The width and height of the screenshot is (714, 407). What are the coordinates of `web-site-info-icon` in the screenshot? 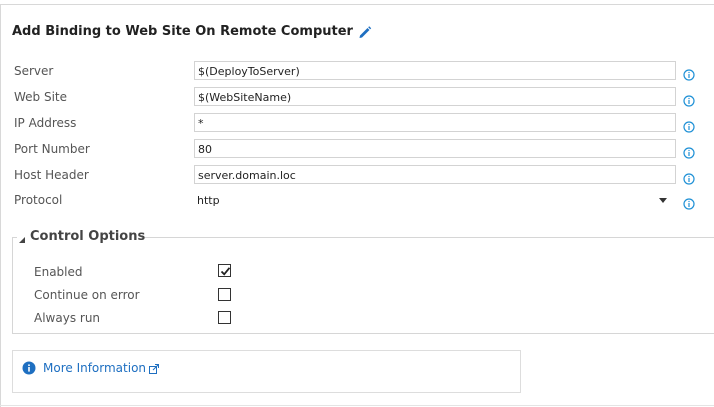 It's located at (689, 99).